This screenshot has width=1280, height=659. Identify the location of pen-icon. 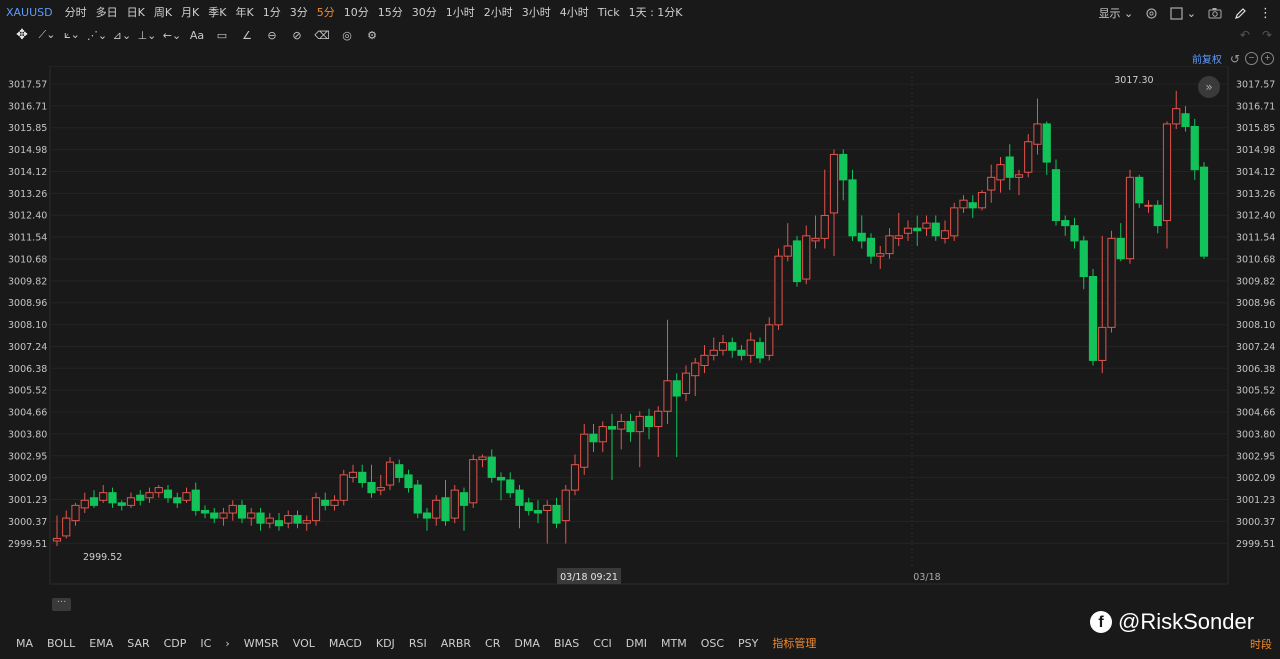
(1240, 13).